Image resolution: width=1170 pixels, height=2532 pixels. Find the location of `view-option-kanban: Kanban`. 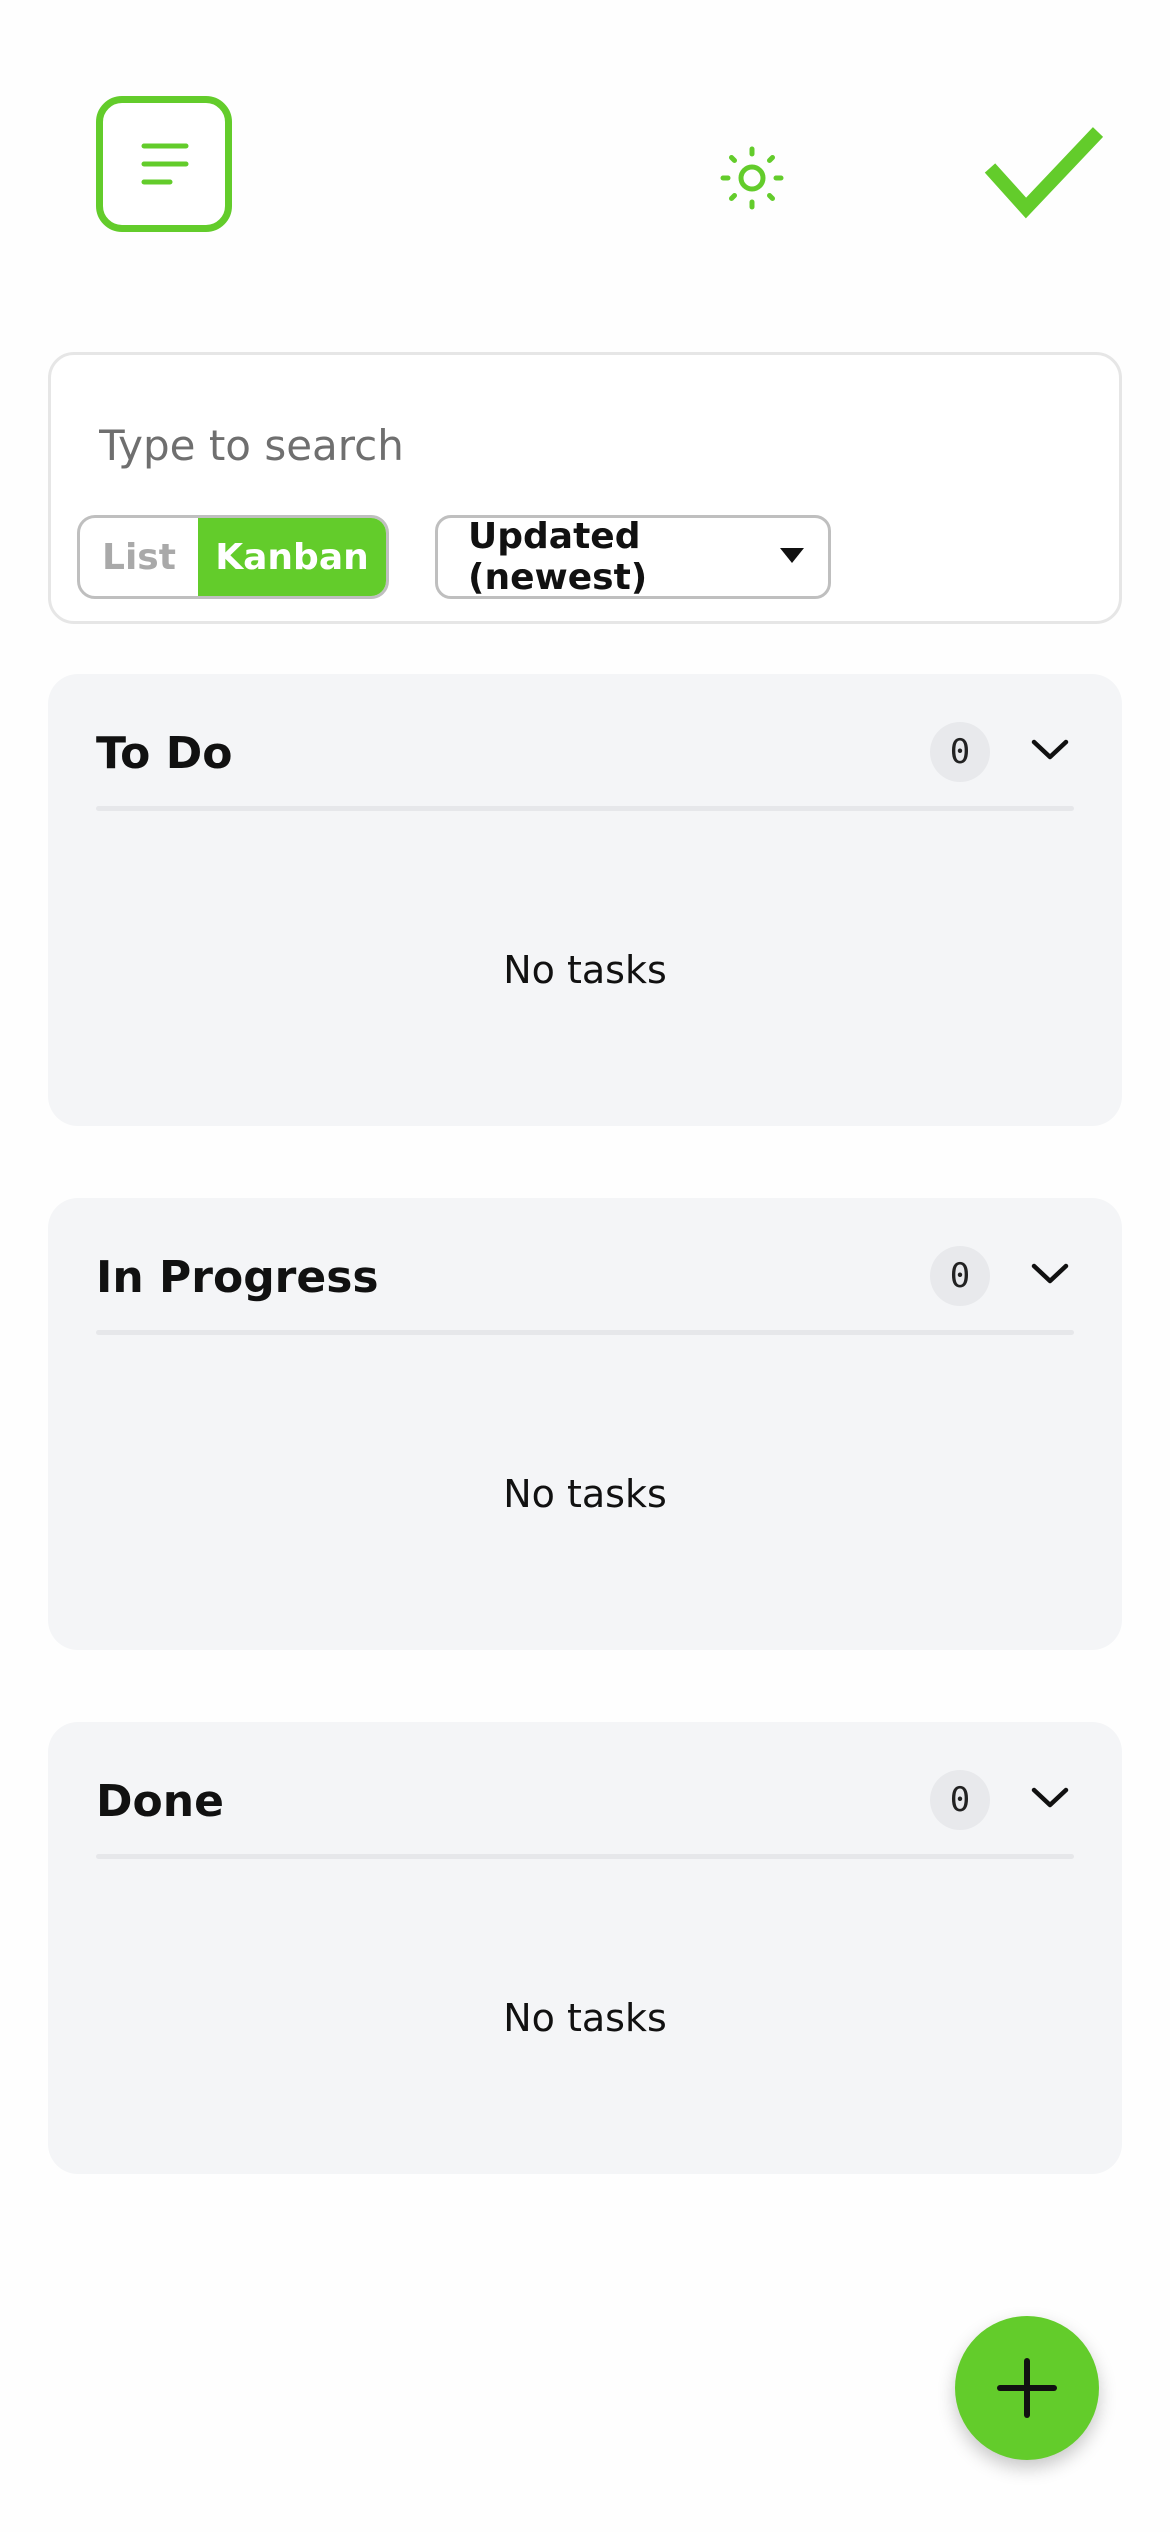

view-option-kanban: Kanban is located at coordinates (292, 557).